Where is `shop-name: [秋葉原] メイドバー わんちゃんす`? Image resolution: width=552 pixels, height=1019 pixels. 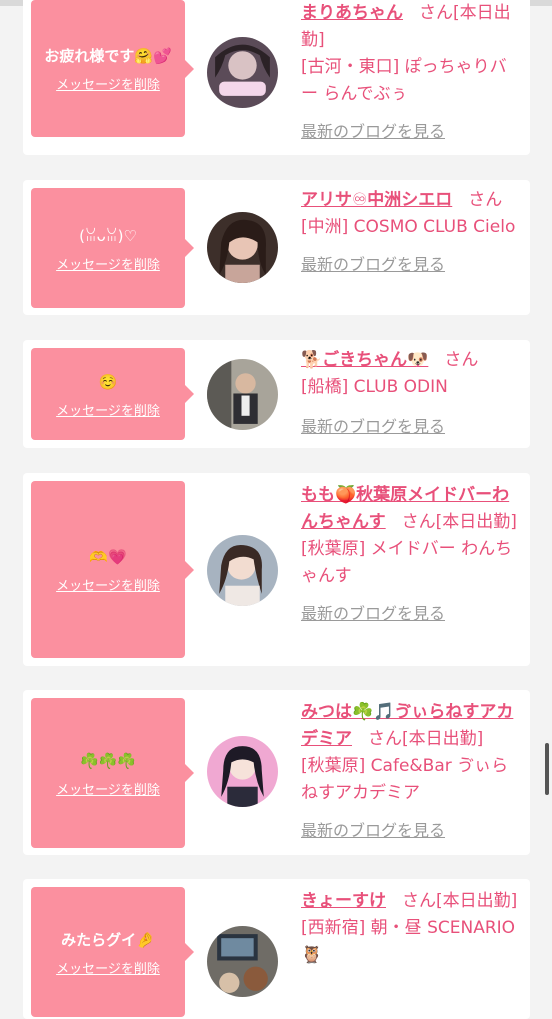 shop-name: [秋葉原] メイドバー わんちゃんす is located at coordinates (407, 562).